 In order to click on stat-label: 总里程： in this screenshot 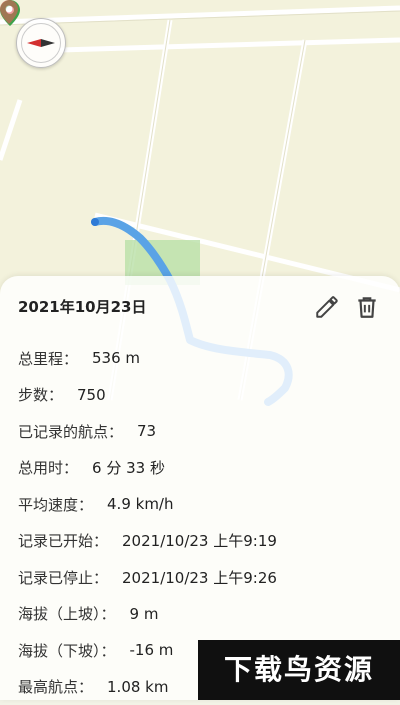, I will do `click(48, 358)`.